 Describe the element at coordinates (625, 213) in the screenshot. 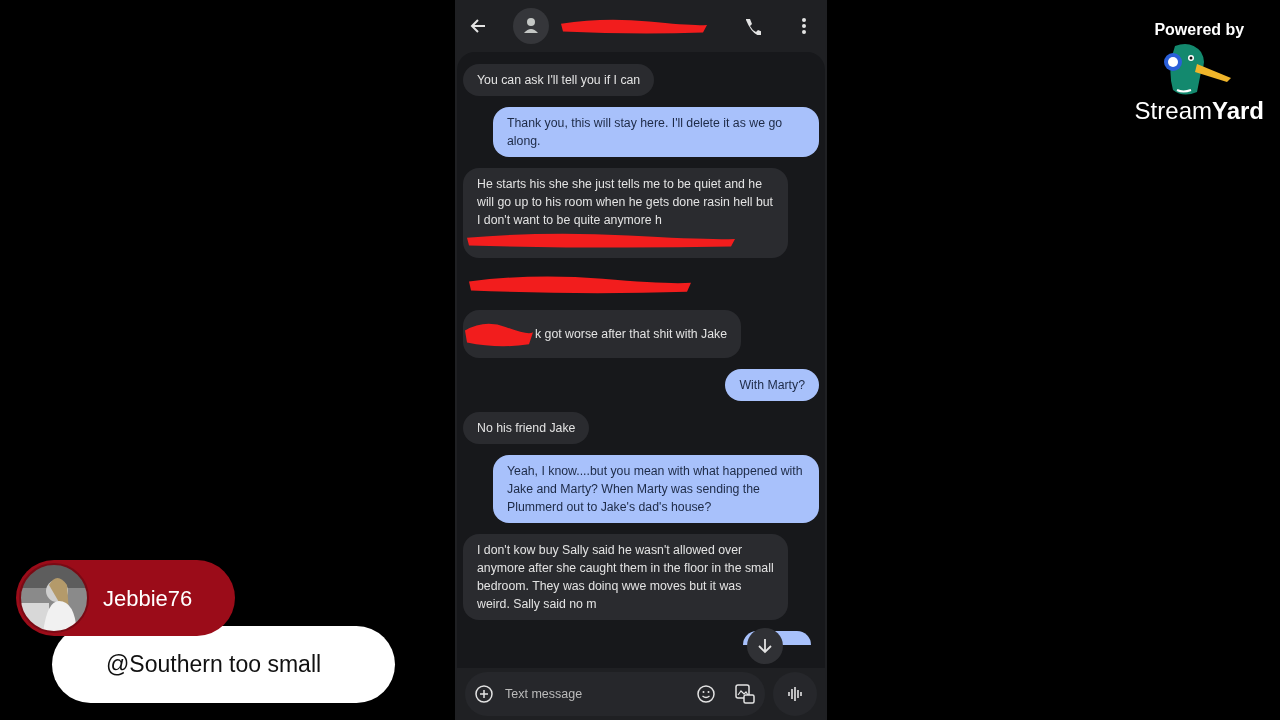

I see `received-message-bubble: He starts his she she just tells me to be quiet and he will go up to his room when he gets done rasin hell but I don't want to be quite anymore h` at that location.